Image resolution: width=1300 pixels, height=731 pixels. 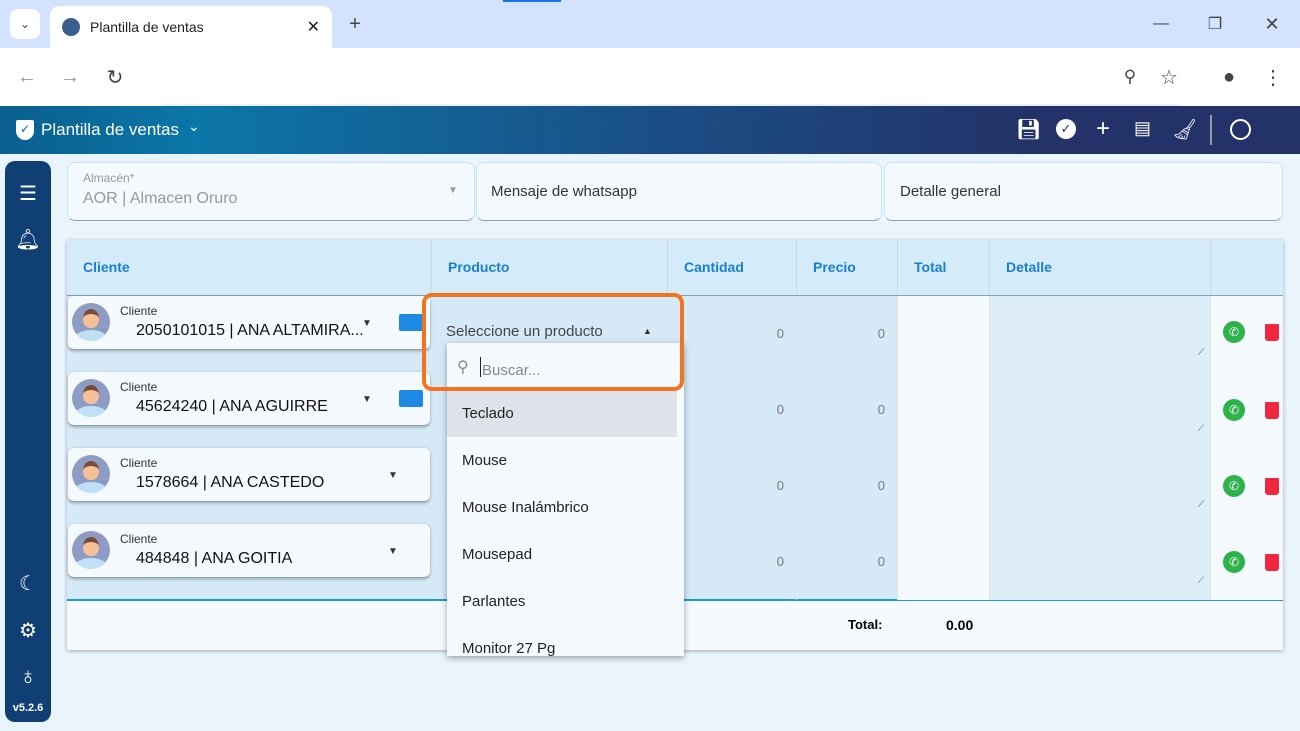 What do you see at coordinates (28, 708) in the screenshot?
I see `version-label: v5.2.6` at bounding box center [28, 708].